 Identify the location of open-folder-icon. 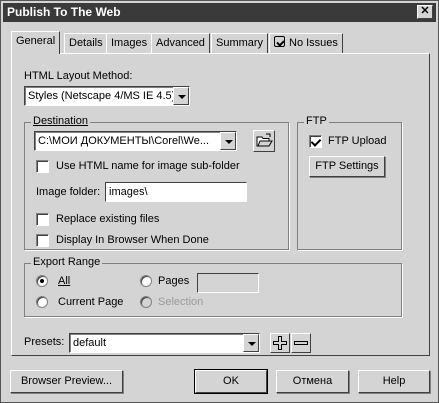
(264, 140).